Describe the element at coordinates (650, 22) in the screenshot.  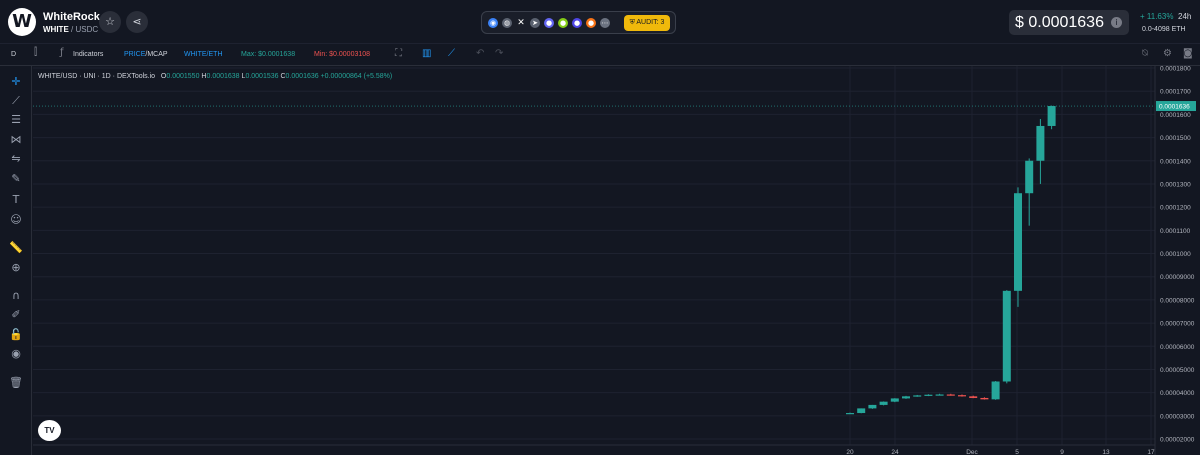
I see `audit-label: AUDIT: 3` at that location.